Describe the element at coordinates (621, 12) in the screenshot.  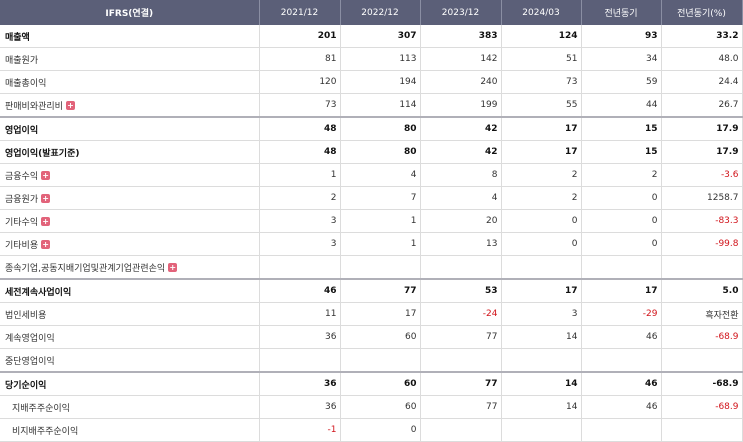
I see `header-prev-period: 전년동기` at that location.